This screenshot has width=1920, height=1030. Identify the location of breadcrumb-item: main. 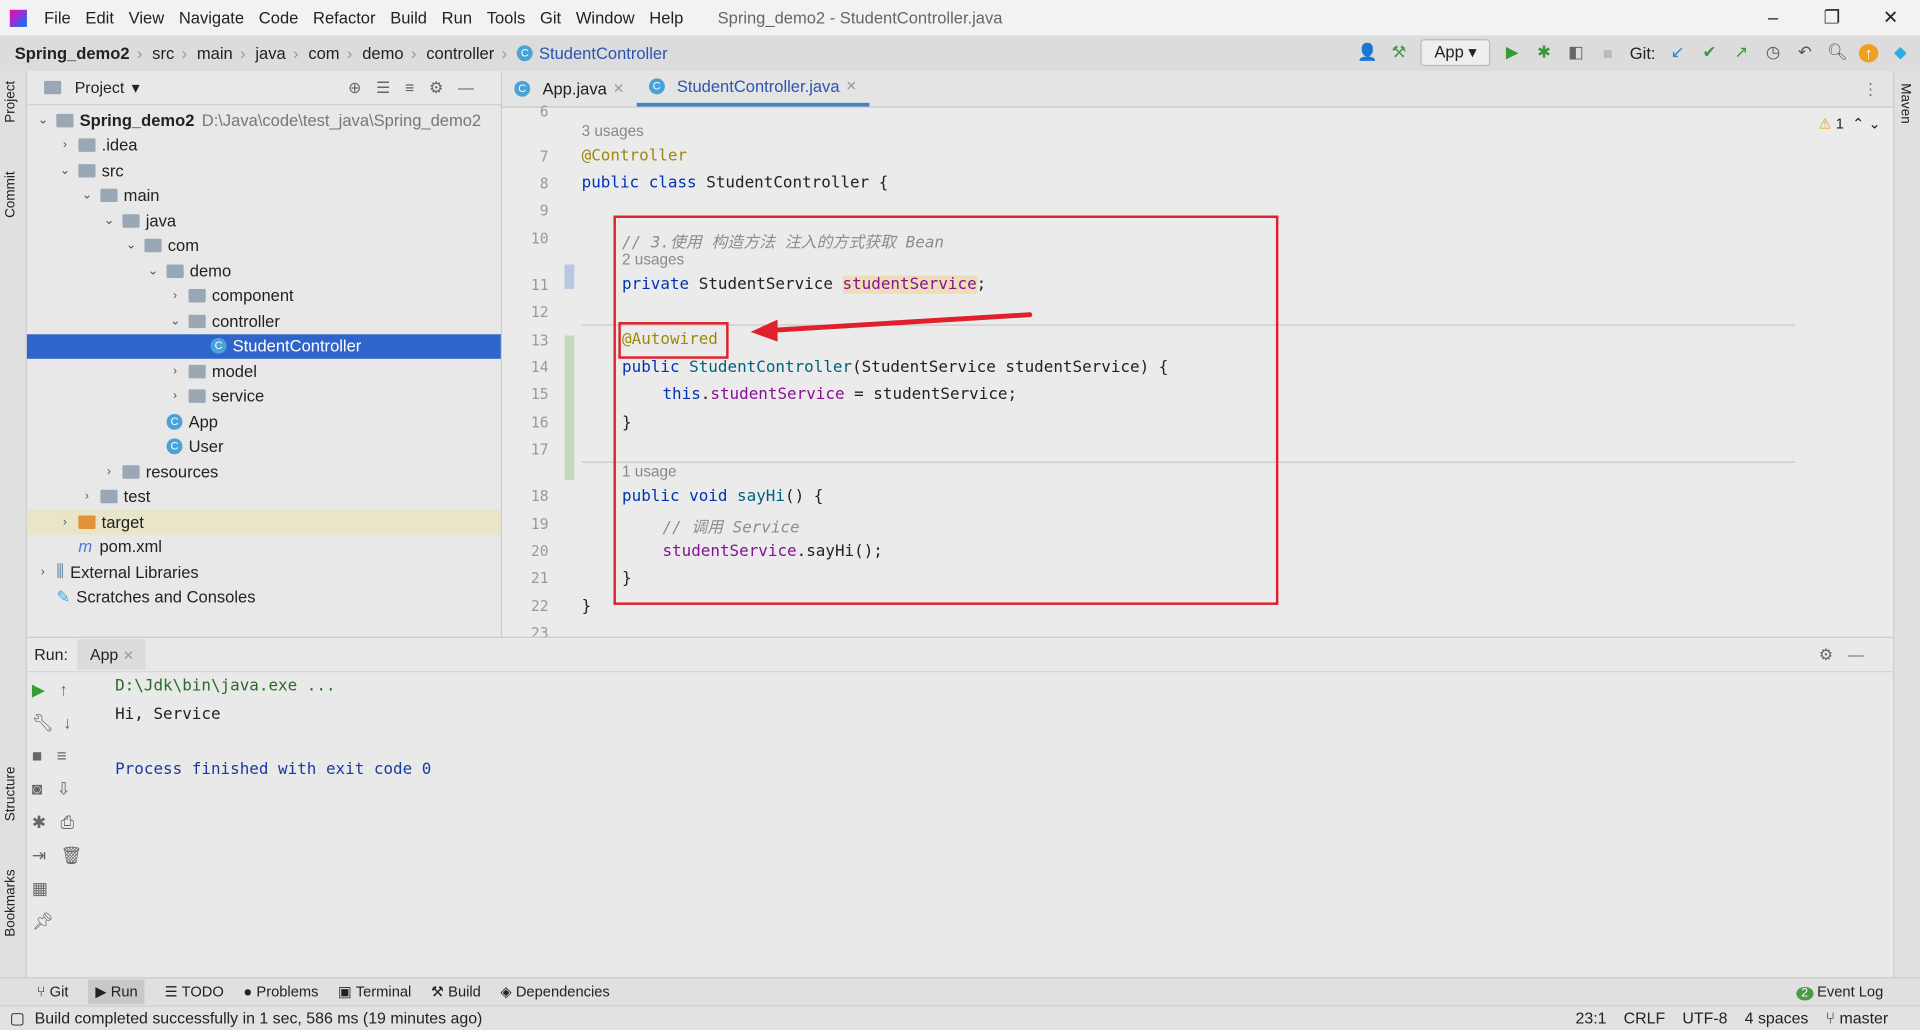
(215, 53).